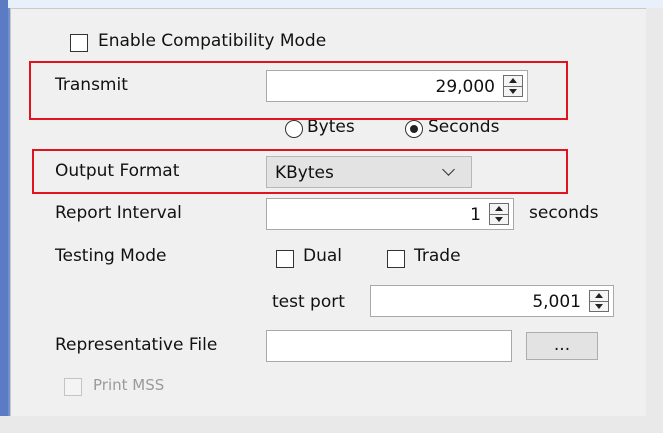  I want to click on output-format-label: Output Format, so click(117, 171).